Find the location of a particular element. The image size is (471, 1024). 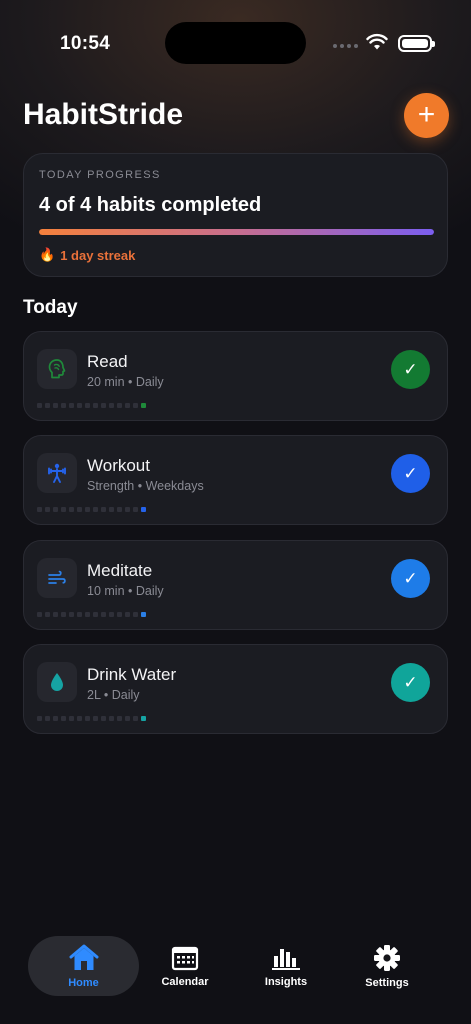

tab-insights: Insights is located at coordinates (286, 966).